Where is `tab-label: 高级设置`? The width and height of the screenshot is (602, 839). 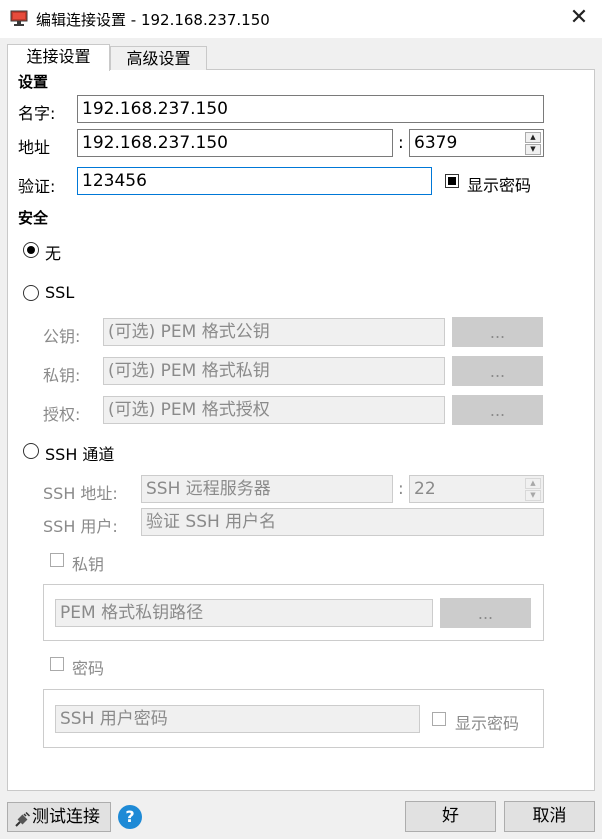 tab-label: 高级设置 is located at coordinates (158, 58).